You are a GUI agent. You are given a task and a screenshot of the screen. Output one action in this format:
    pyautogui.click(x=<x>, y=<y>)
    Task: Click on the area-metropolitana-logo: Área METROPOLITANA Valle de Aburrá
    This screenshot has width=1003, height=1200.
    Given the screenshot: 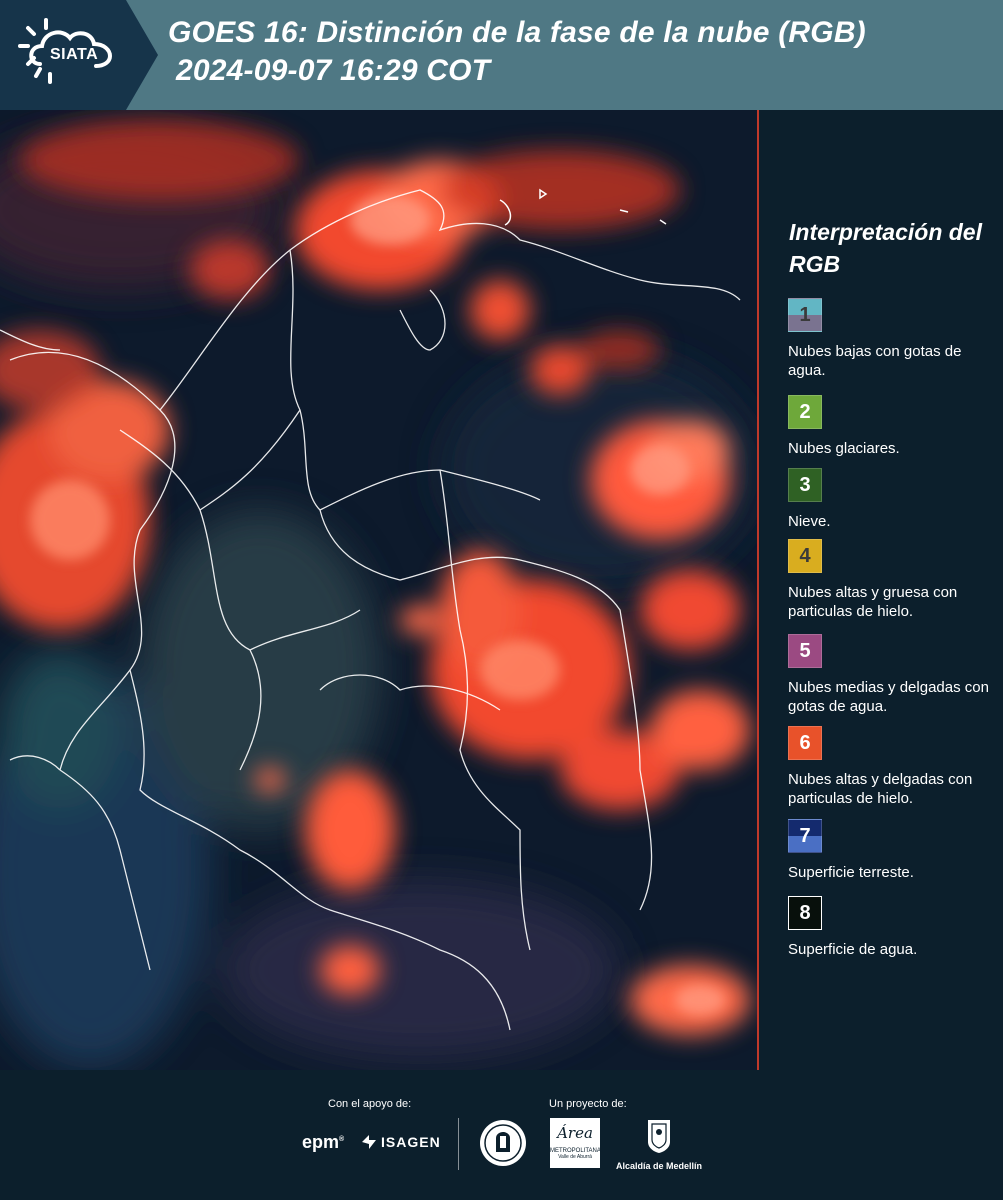 What is the action you would take?
    pyautogui.click(x=575, y=1143)
    